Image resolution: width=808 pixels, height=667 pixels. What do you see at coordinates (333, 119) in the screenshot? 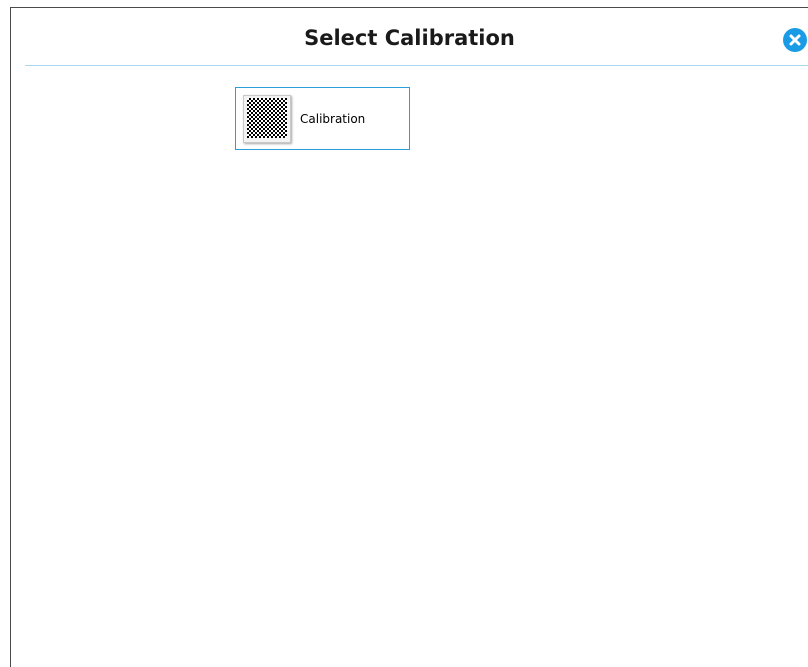
I see `calibration-item-label: Calibration` at bounding box center [333, 119].